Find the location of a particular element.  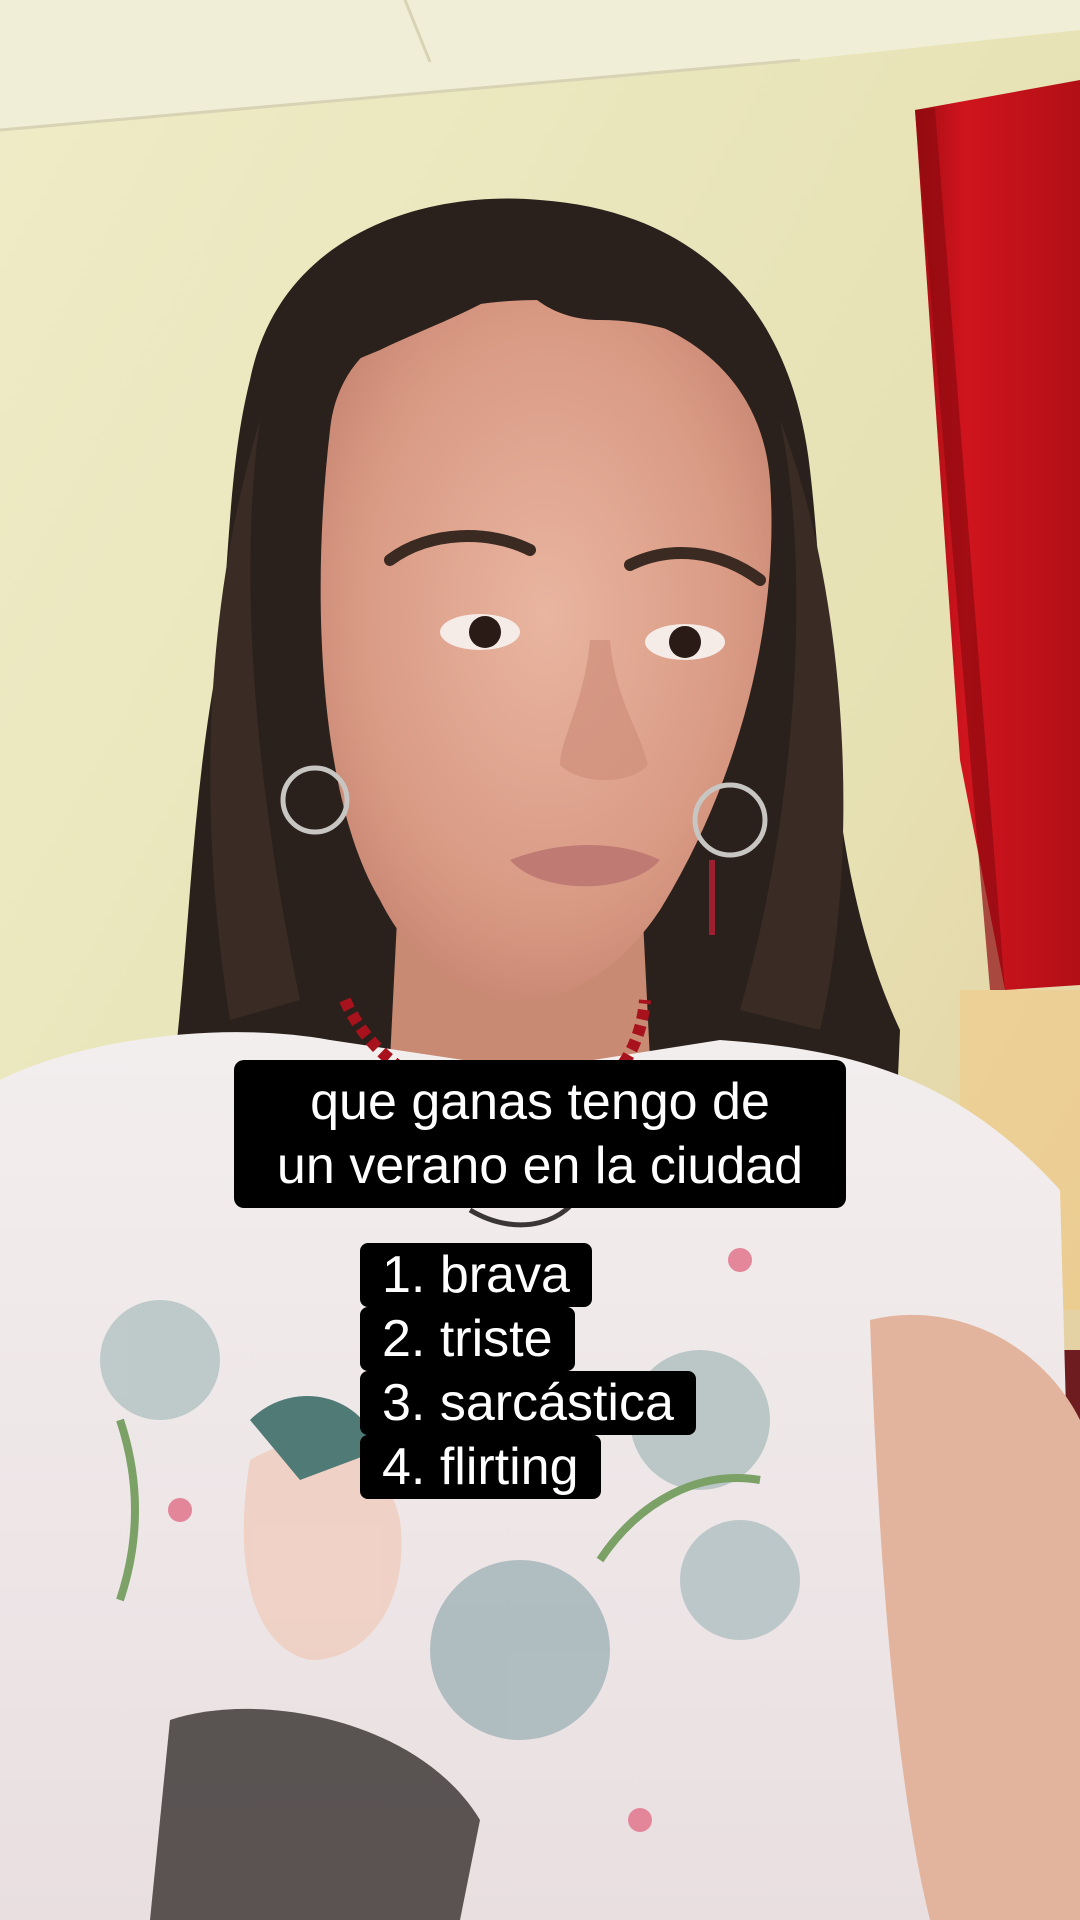

list-item: 2. triste is located at coordinates (467, 1339).